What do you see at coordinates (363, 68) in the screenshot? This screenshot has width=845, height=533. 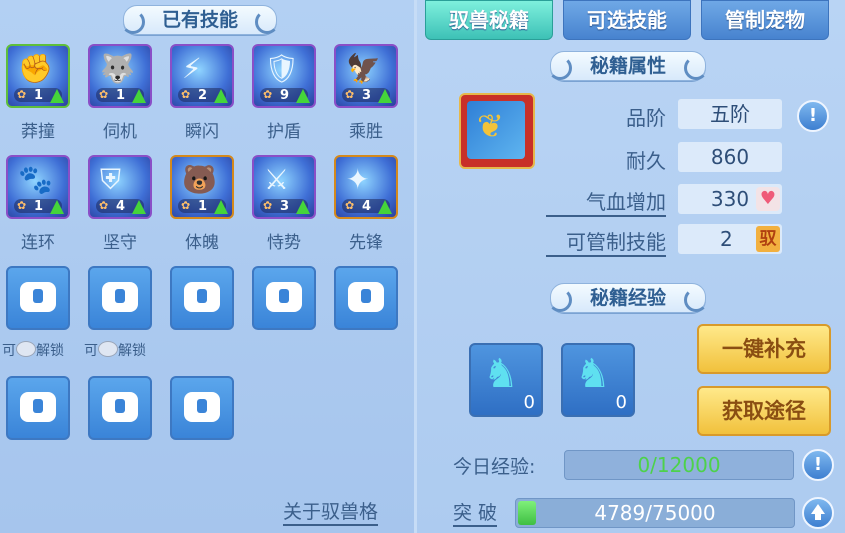 I see `skill-art-icon: 🦅` at bounding box center [363, 68].